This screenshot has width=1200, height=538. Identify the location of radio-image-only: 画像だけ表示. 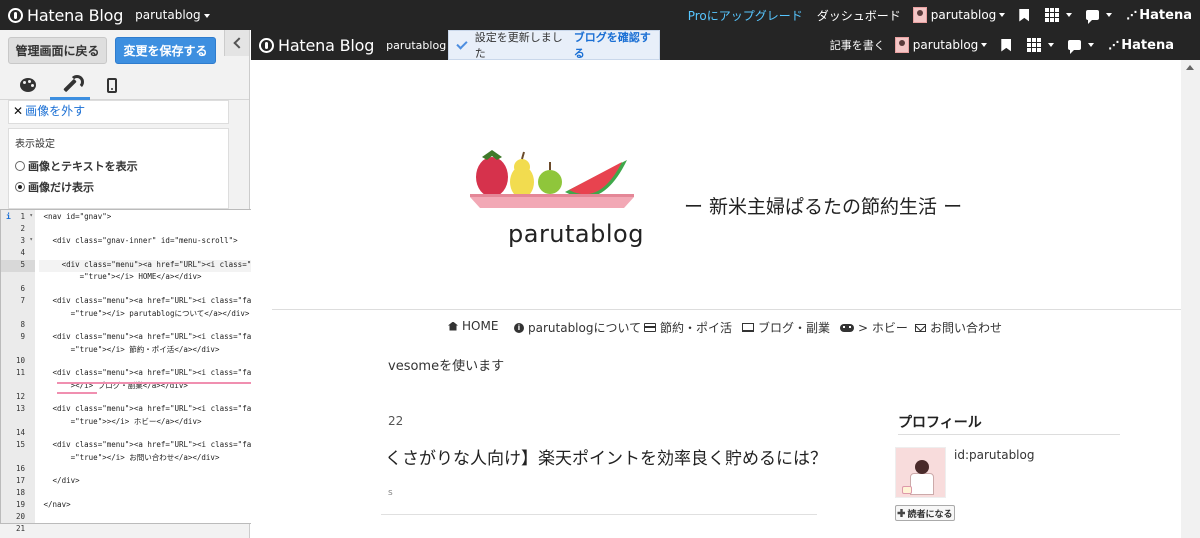
(118, 187).